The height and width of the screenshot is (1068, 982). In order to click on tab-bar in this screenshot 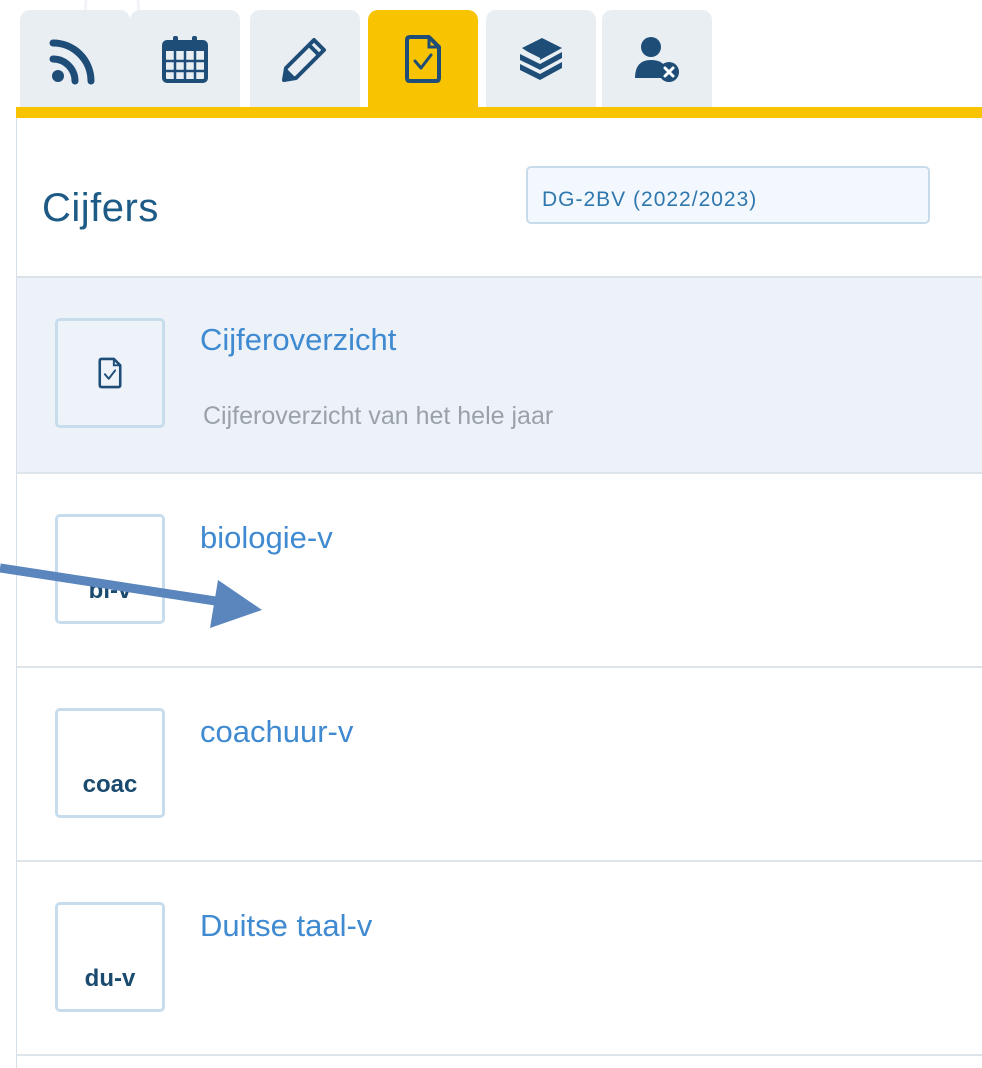, I will do `click(491, 60)`.